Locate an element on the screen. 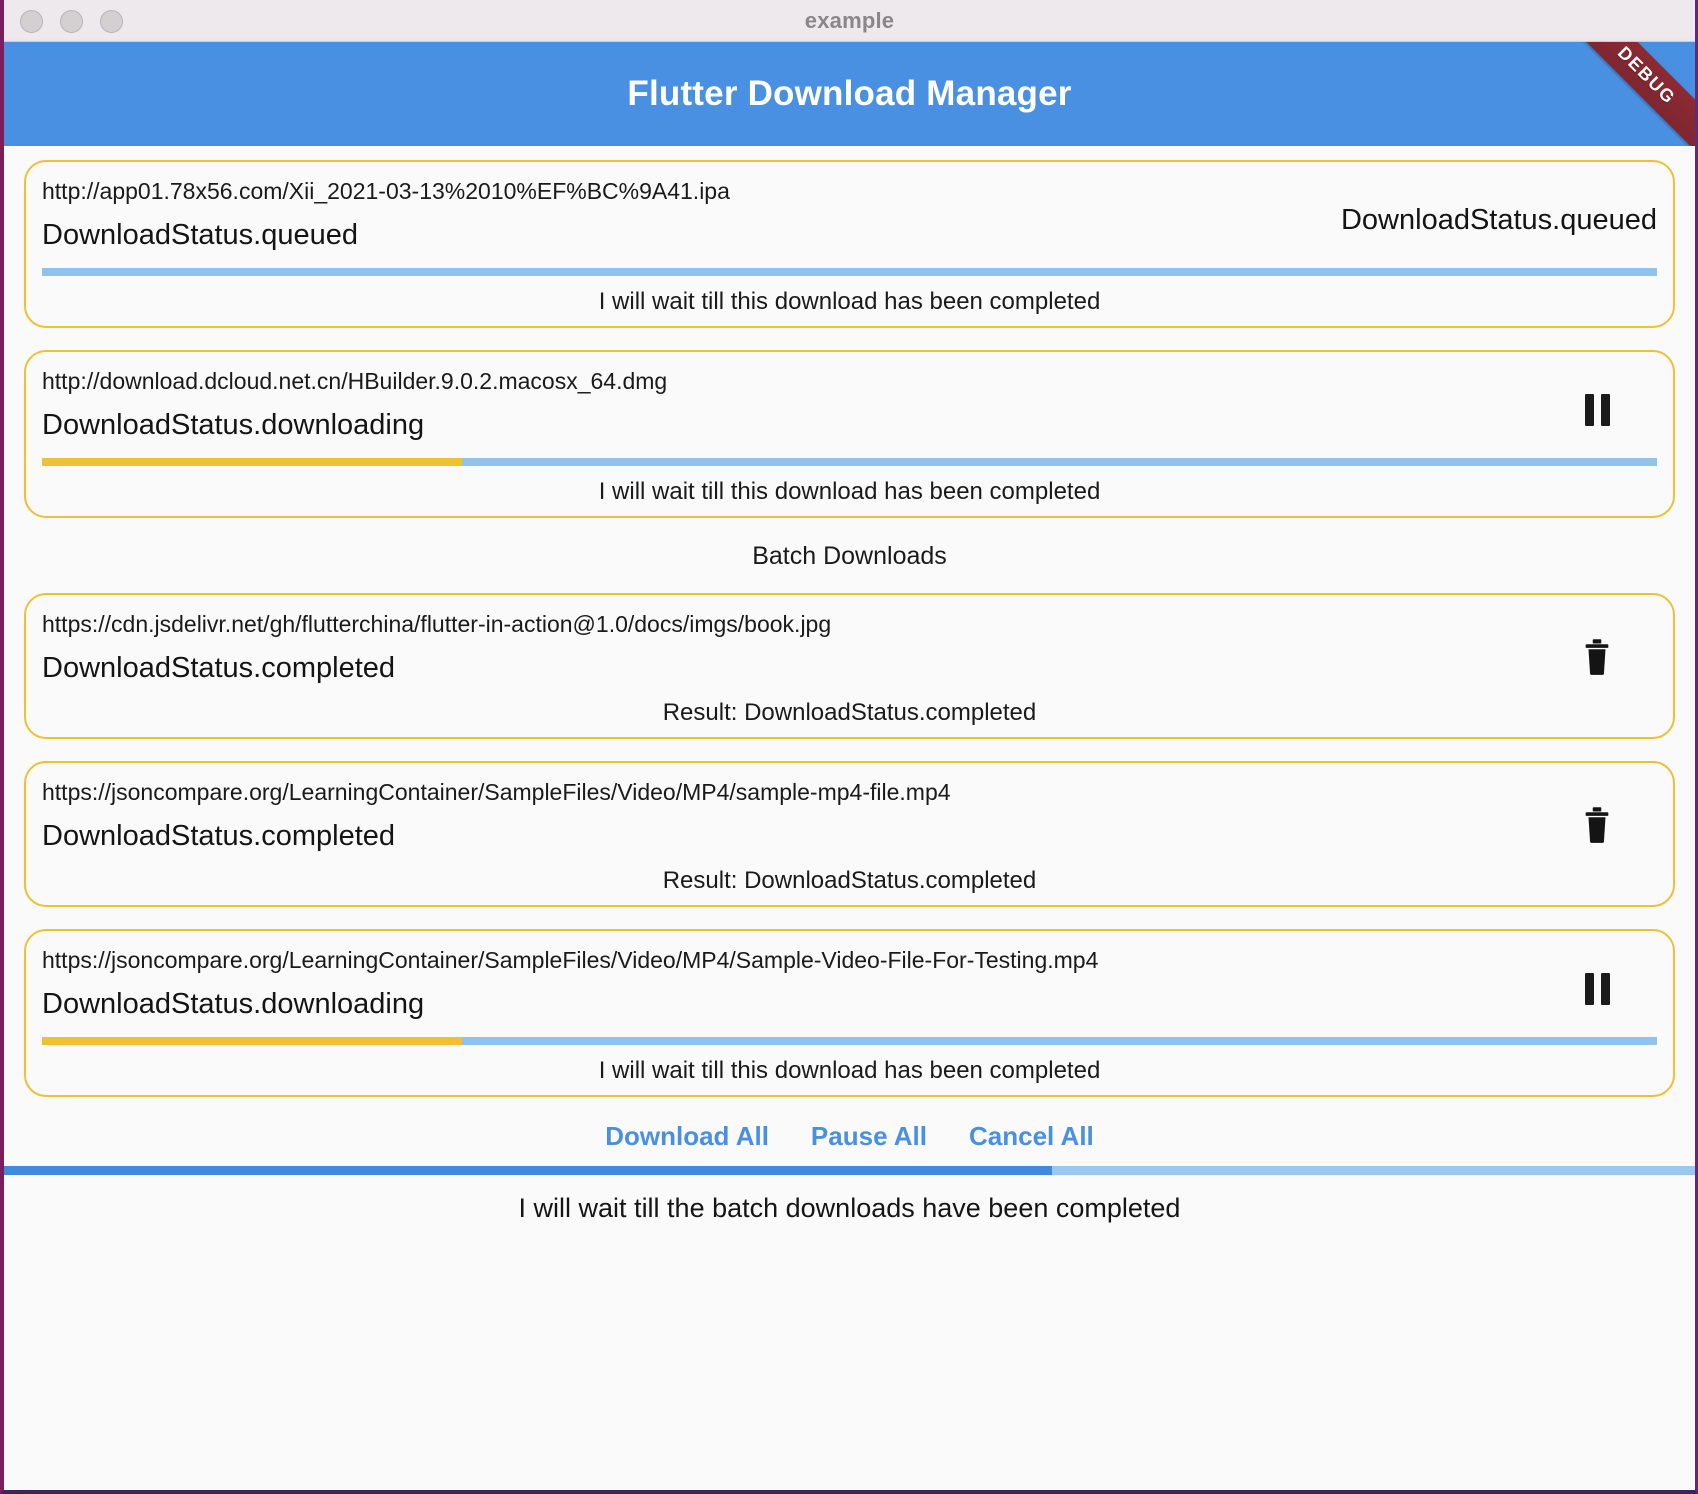 Image resolution: width=1698 pixels, height=1494 pixels. window-traffic-lights is located at coordinates (71, 21).